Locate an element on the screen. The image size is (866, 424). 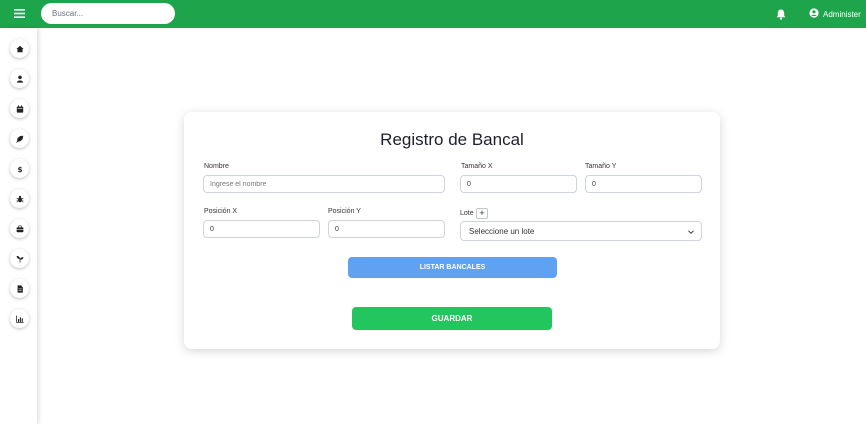
sidebar-item-statistics is located at coordinates (19, 318).